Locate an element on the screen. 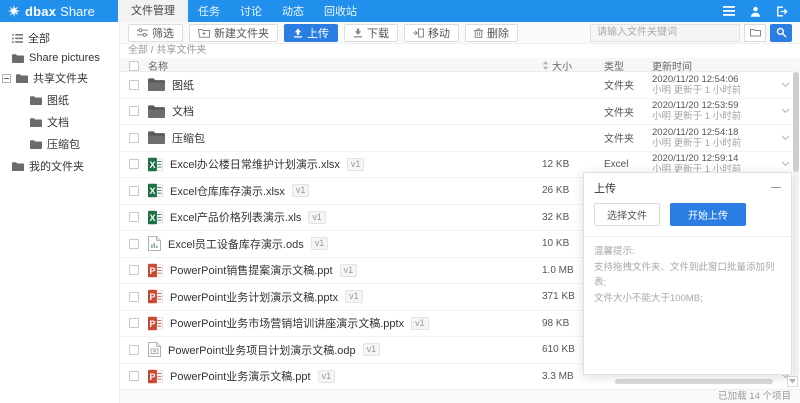  vertical-scrollbar-thumb is located at coordinates (796, 122).